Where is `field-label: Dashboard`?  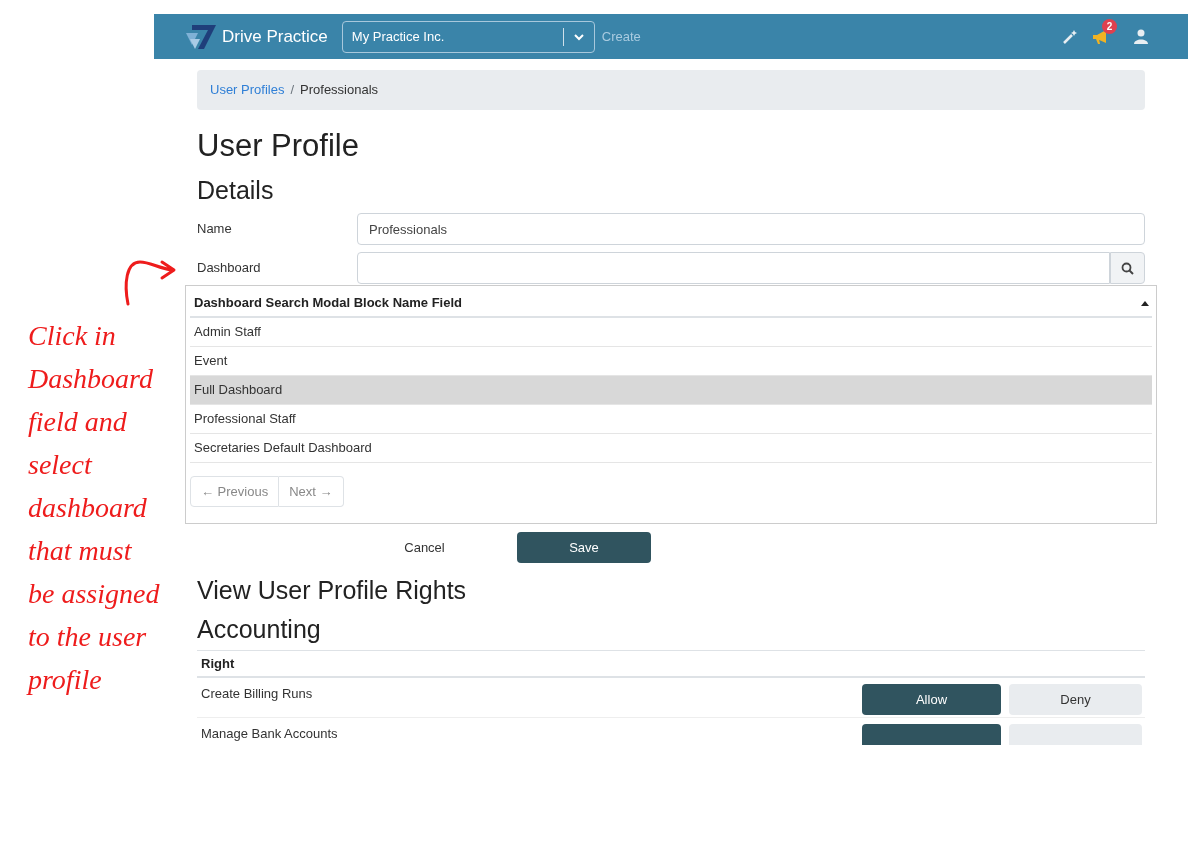
field-label: Dashboard is located at coordinates (229, 268).